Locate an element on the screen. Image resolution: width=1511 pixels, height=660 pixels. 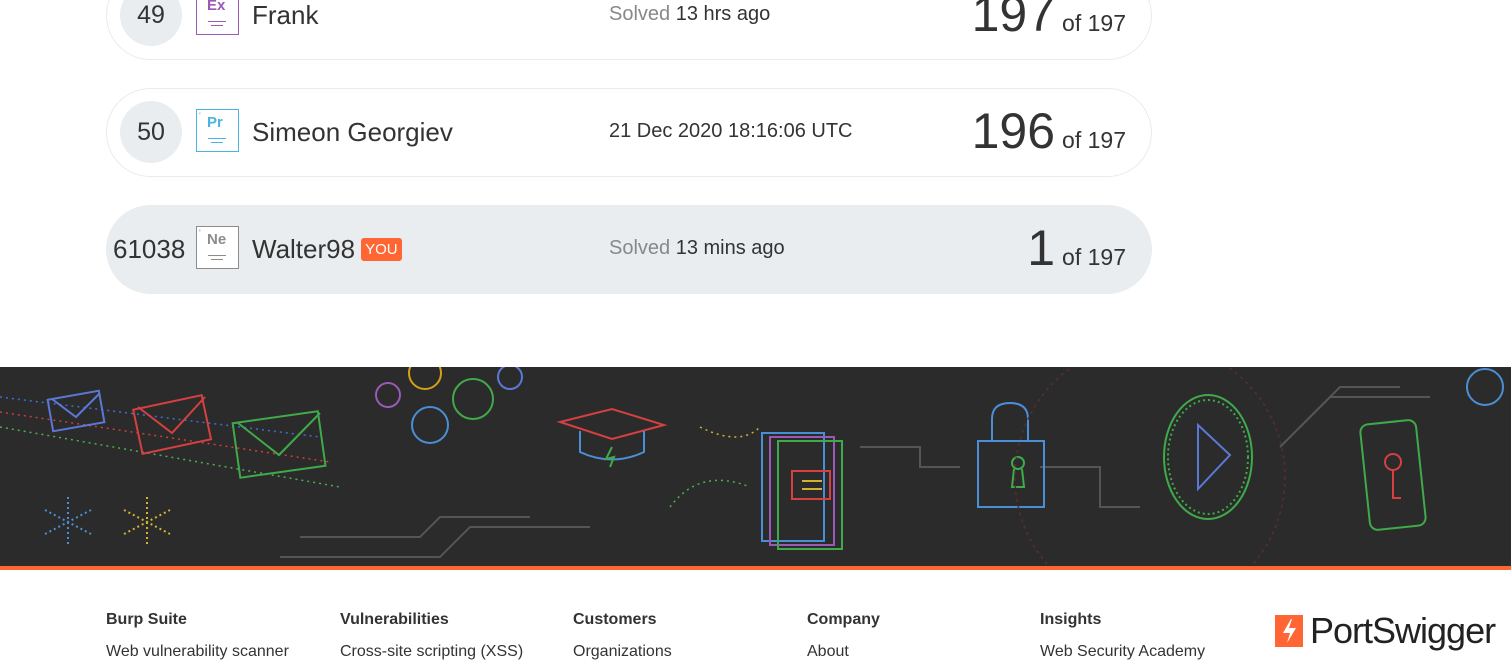
user-name: Frank is located at coordinates (285, 15).